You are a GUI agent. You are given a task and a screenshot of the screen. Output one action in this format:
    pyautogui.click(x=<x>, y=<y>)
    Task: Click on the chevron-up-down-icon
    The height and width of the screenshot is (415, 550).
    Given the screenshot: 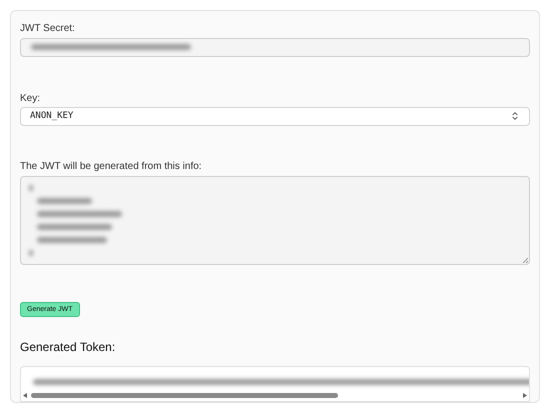 What is the action you would take?
    pyautogui.click(x=515, y=116)
    